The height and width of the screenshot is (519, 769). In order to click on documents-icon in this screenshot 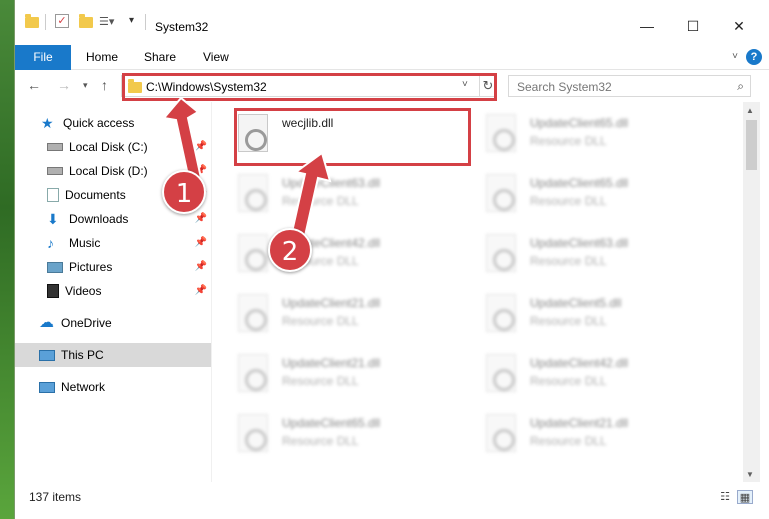, I will do `click(53, 195)`.